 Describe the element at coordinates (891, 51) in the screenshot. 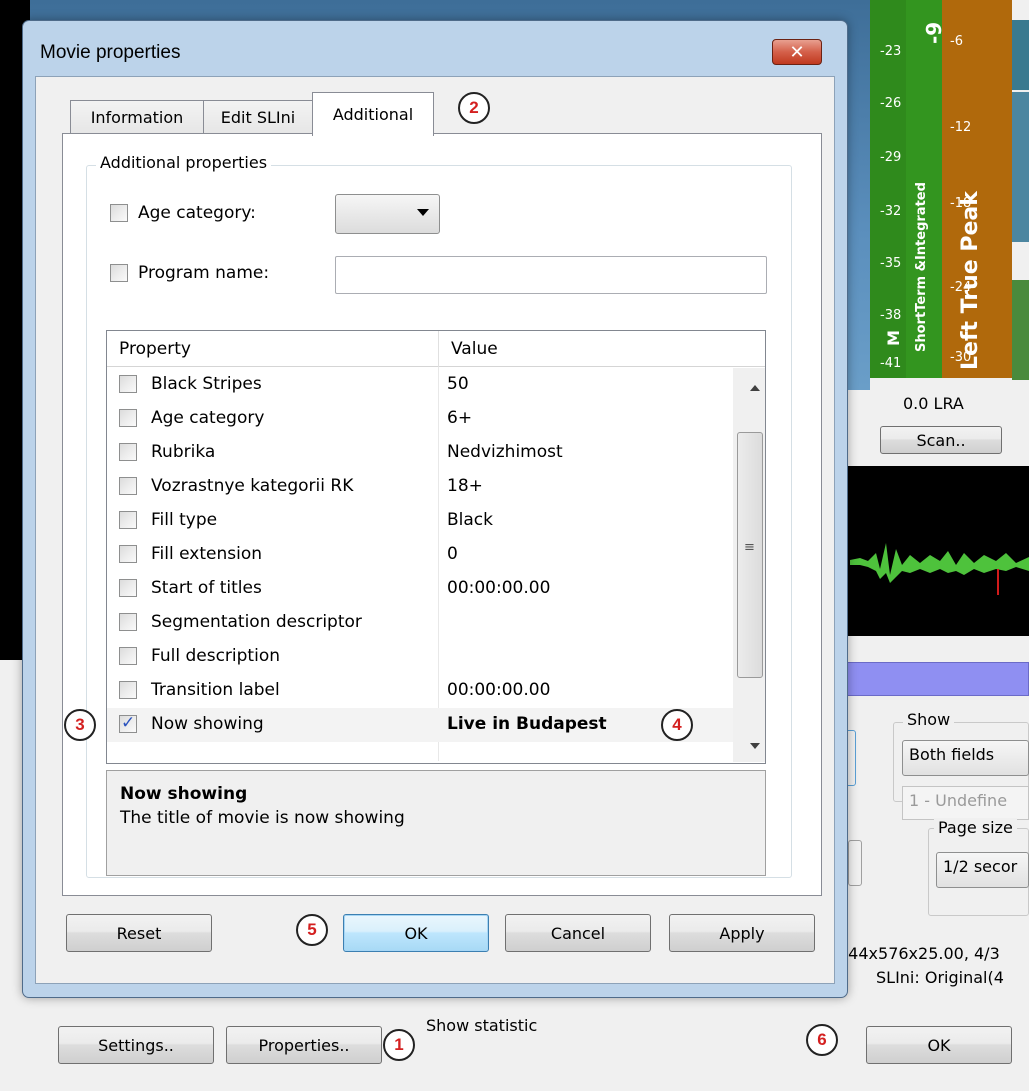

I see `meter-tick: -23` at that location.